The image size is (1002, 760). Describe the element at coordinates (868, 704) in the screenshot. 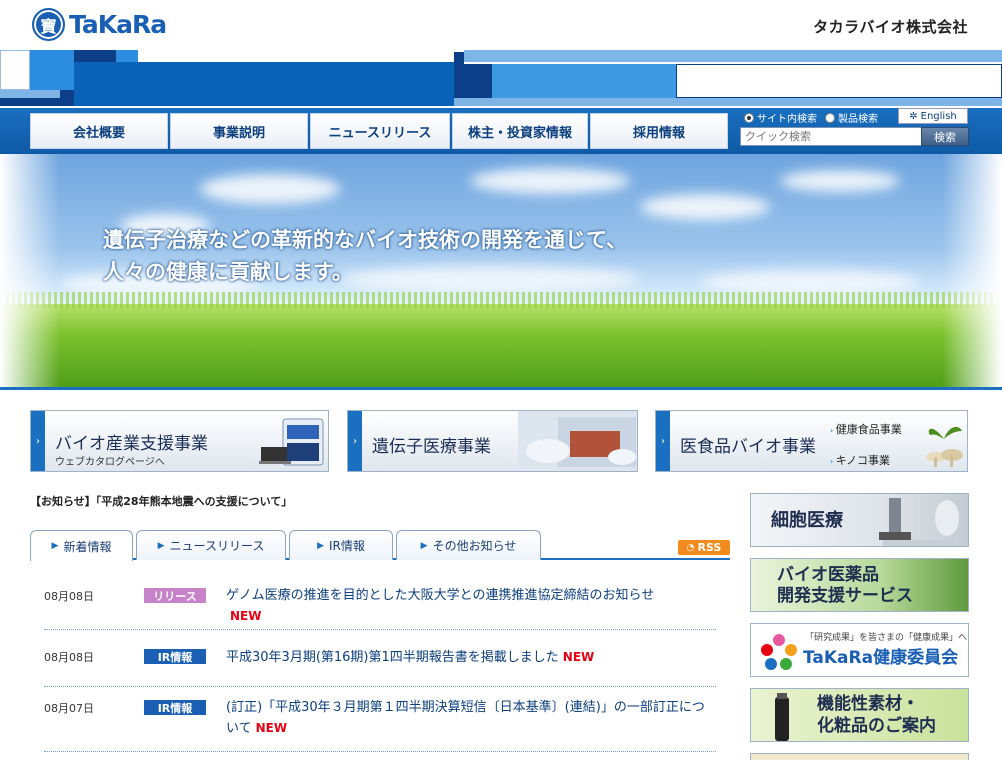

I see `materials-line-1: 機能性素材・` at that location.